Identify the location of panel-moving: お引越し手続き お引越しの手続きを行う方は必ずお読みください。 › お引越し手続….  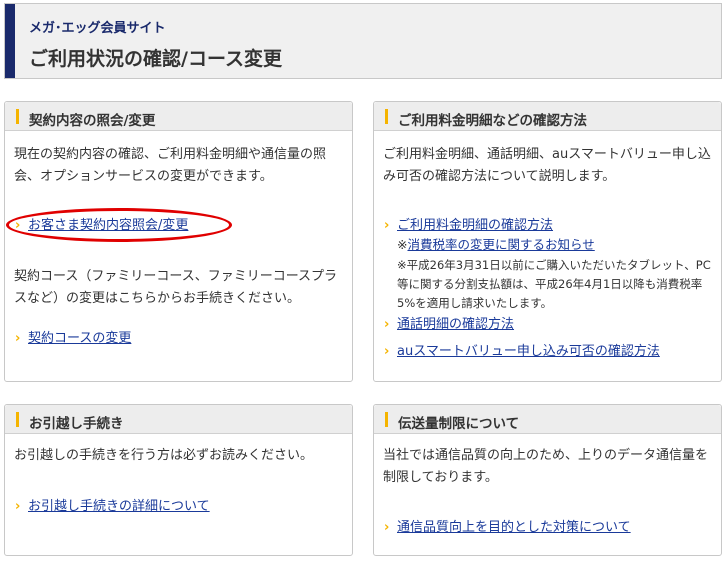
(178, 480).